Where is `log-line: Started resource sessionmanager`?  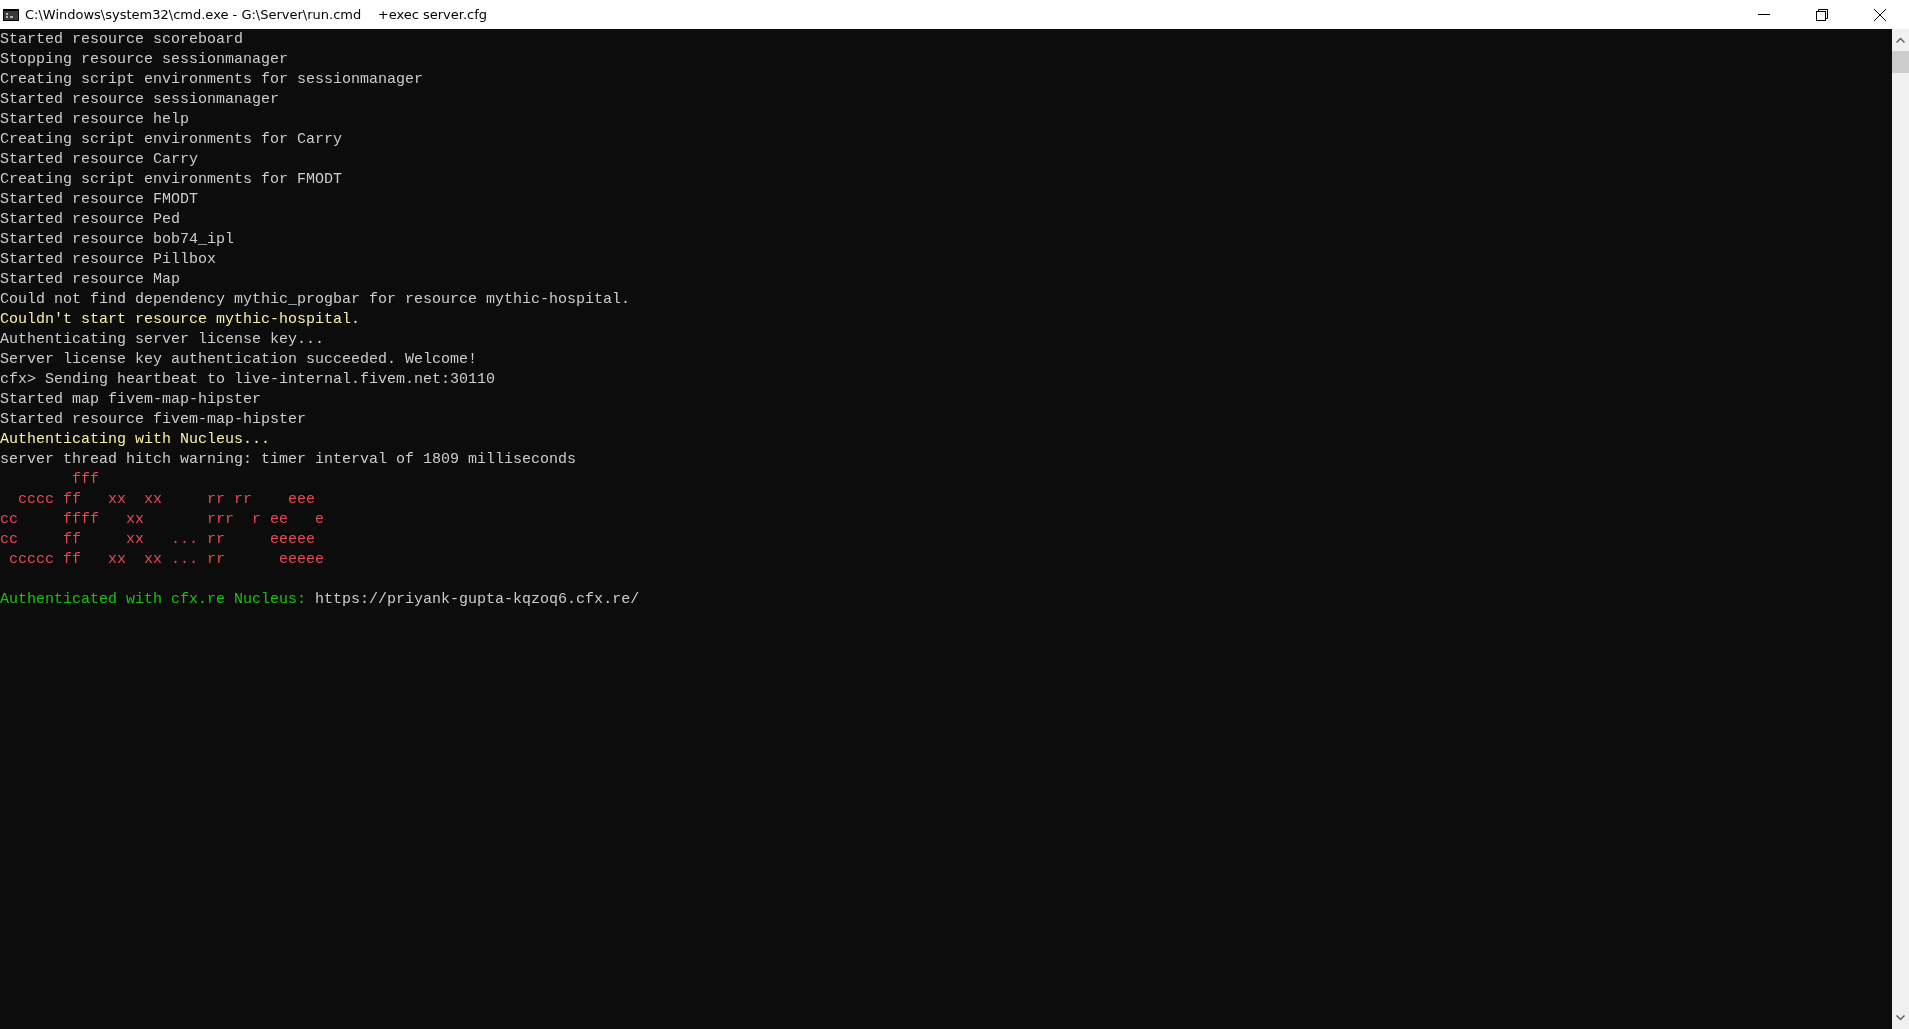
log-line: Started resource sessionmanager is located at coordinates (140, 99).